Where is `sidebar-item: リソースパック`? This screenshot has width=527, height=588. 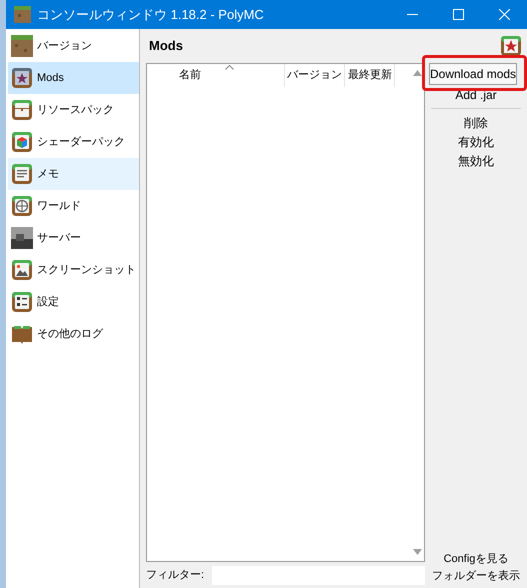
sidebar-item: リソースパック is located at coordinates (73, 110).